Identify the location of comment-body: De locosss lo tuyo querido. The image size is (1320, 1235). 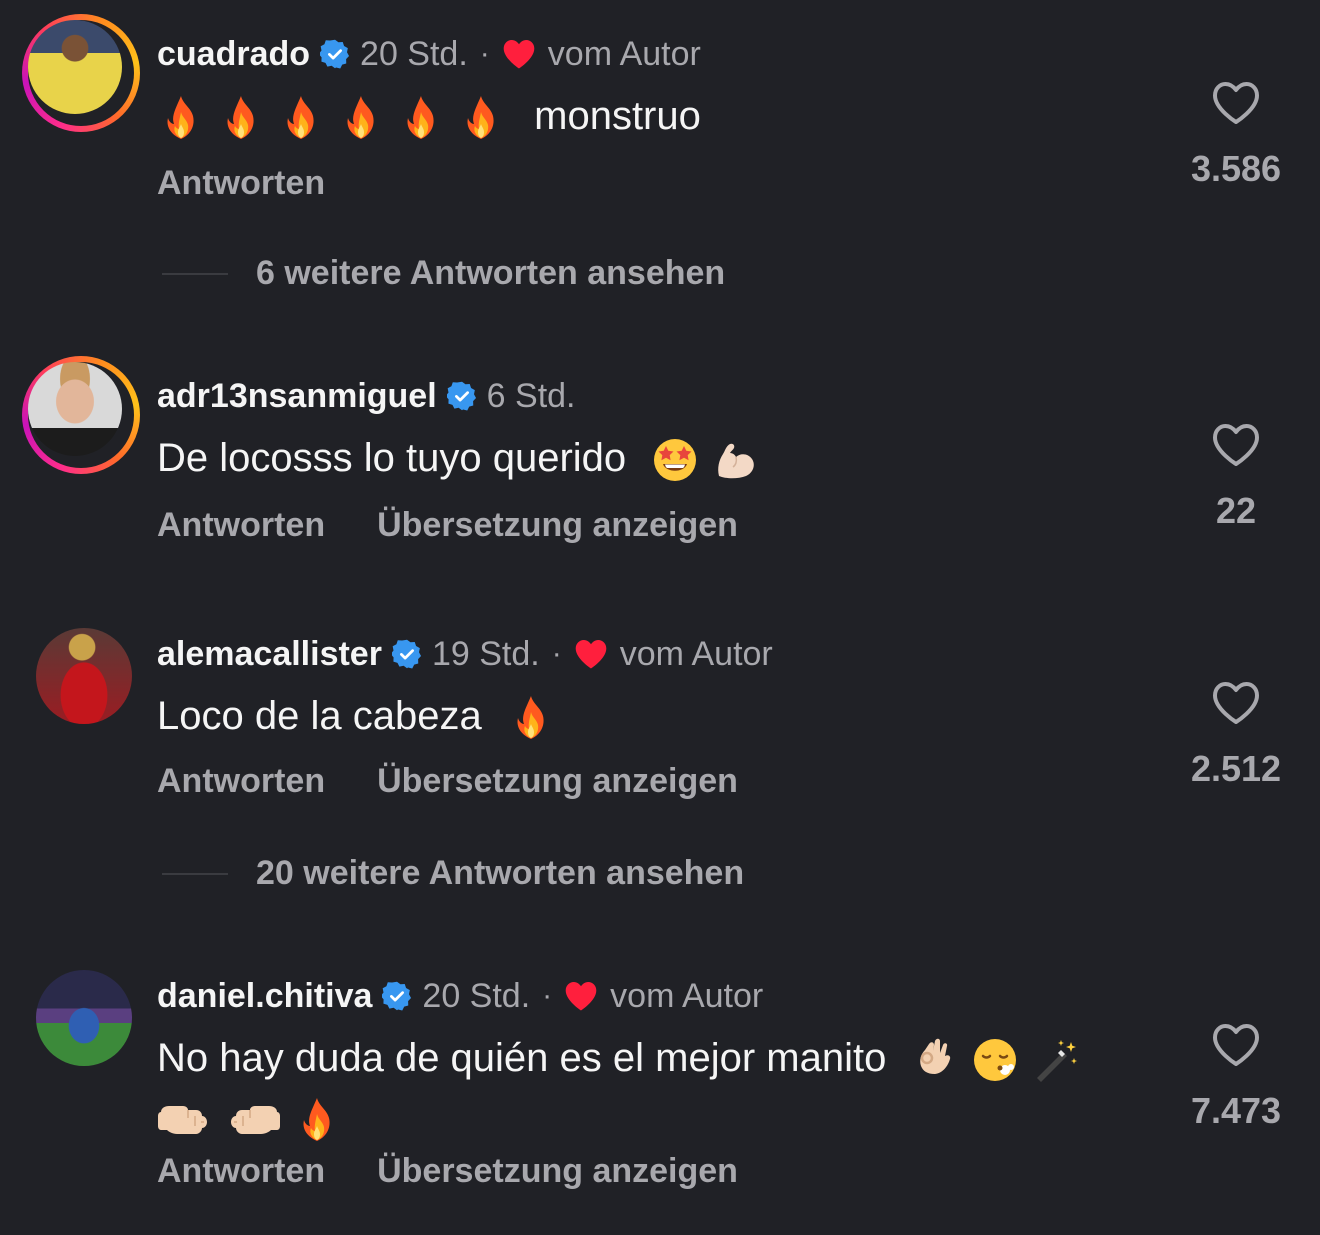
(392, 458).